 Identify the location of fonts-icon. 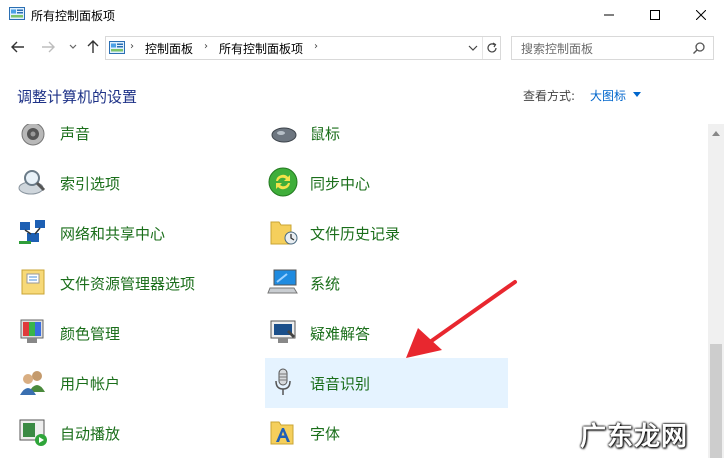
(282, 433).